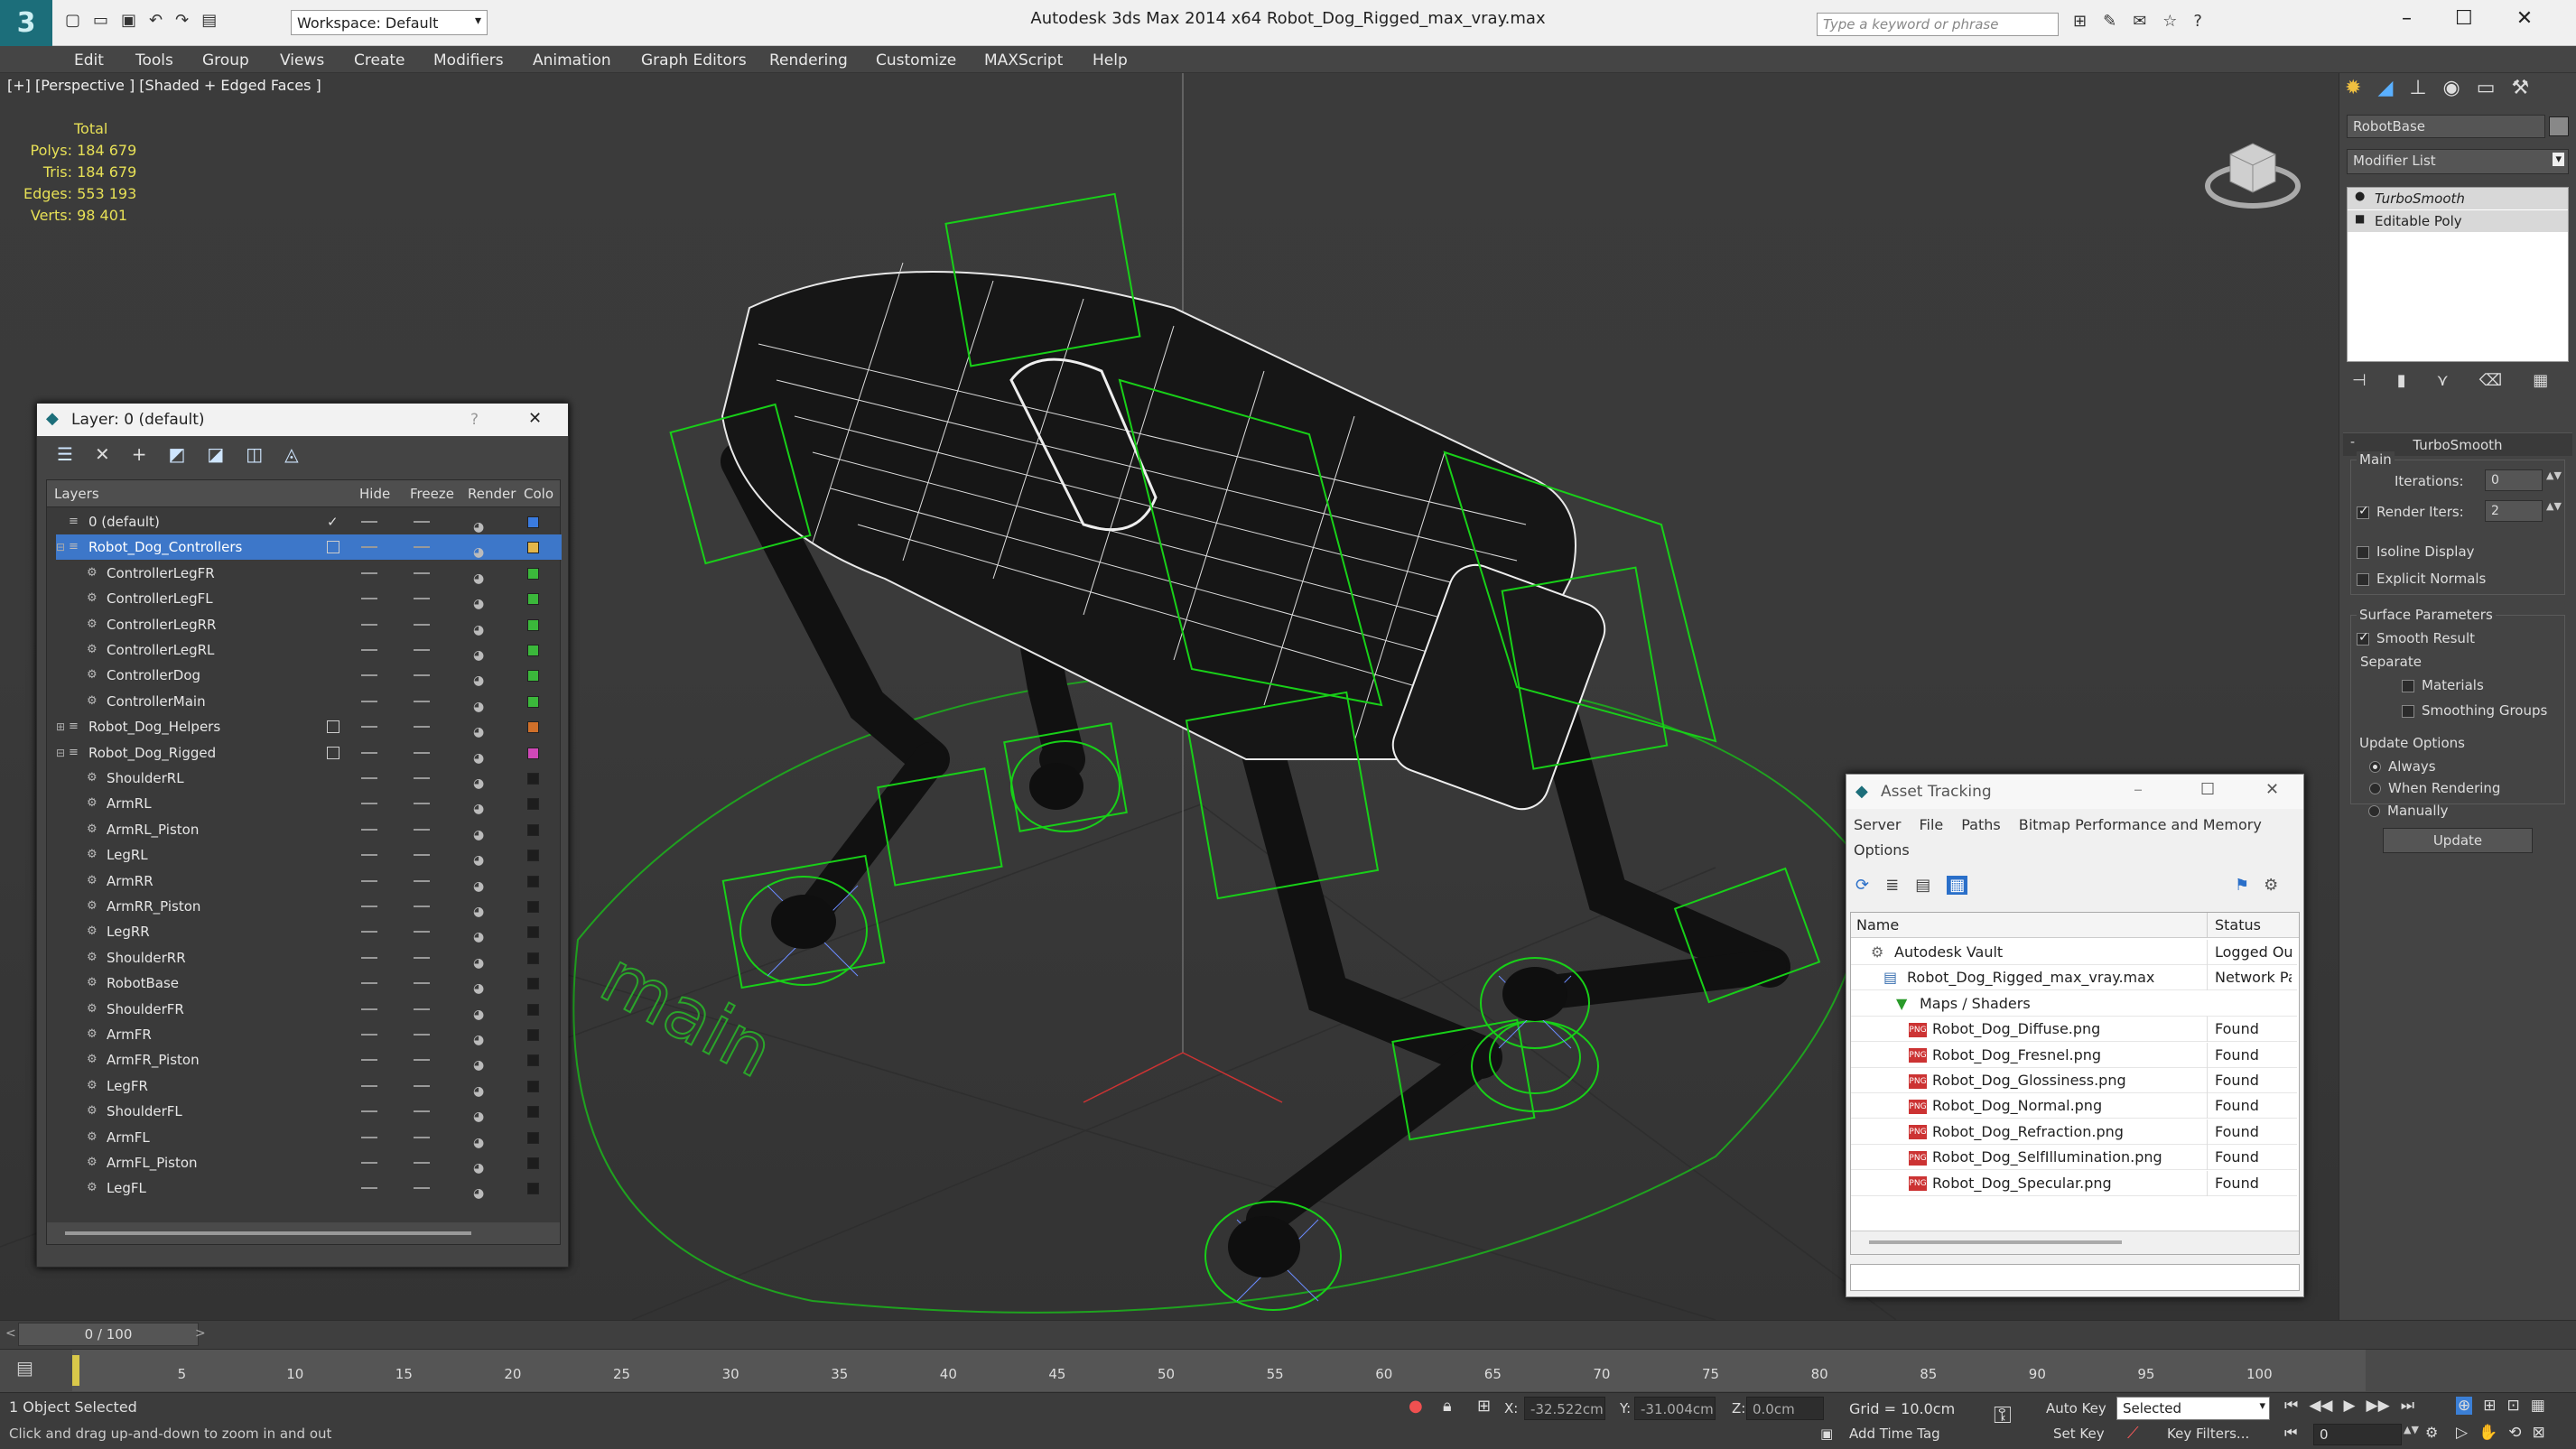 This screenshot has width=2576, height=1449. What do you see at coordinates (2193, 1408) in the screenshot?
I see `key-mode-dropdown: Selected ▾` at bounding box center [2193, 1408].